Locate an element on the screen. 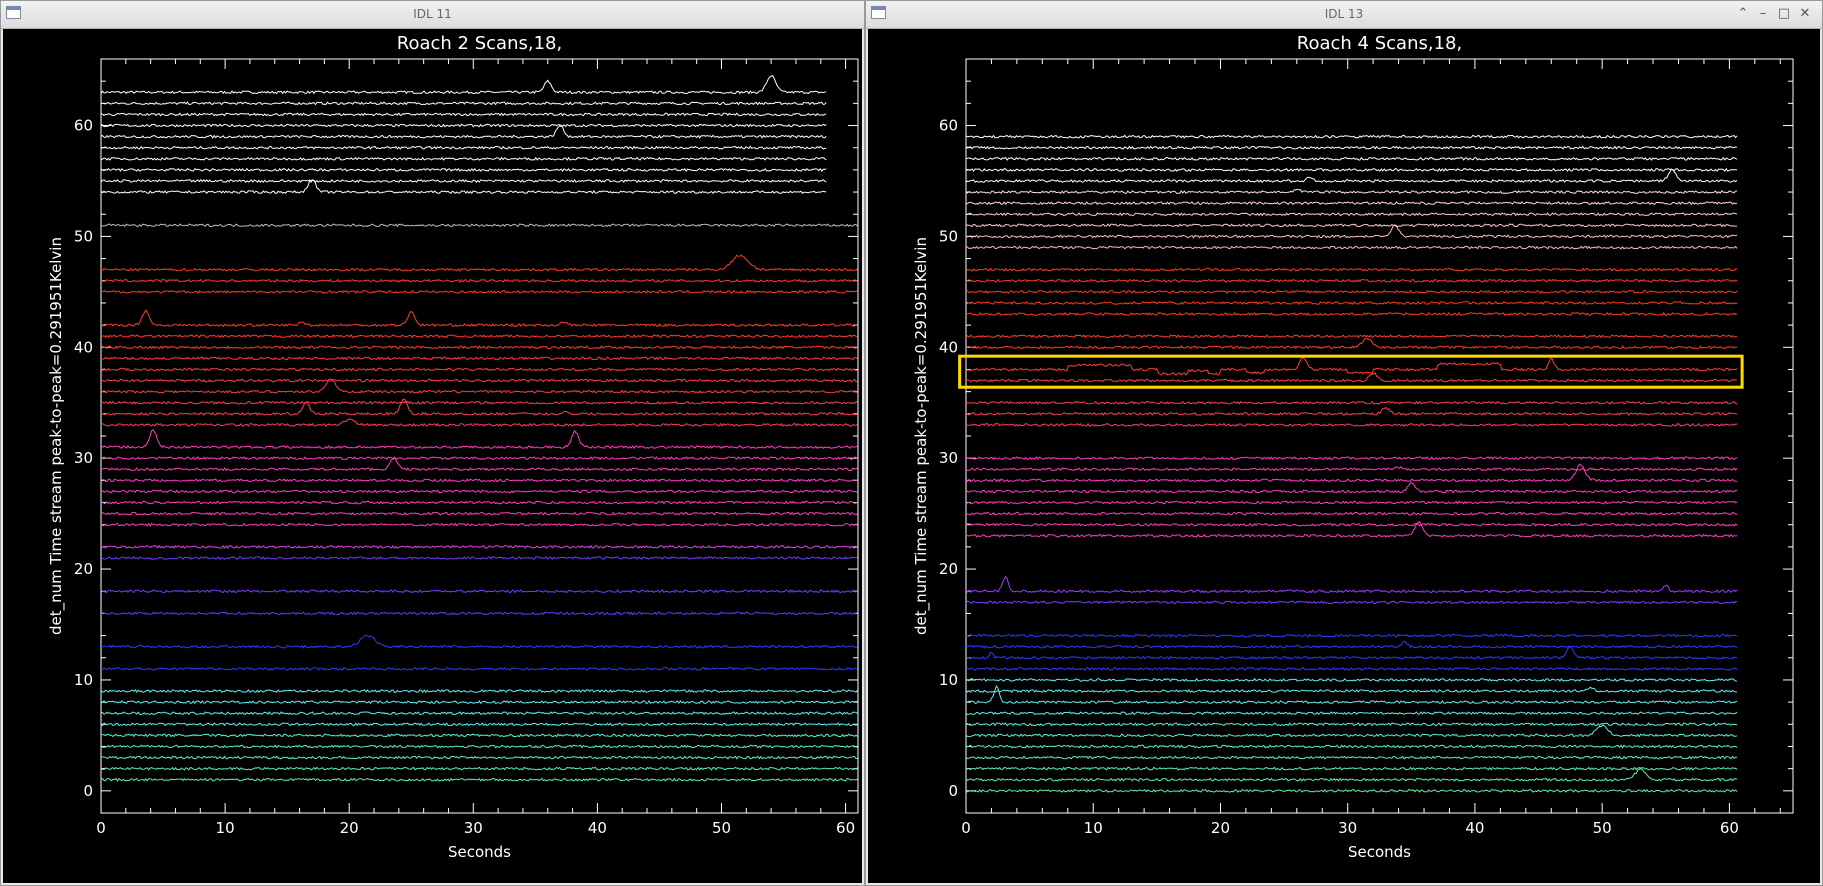 The width and height of the screenshot is (1823, 886). window-titlebar: IDL 13 ⌃ – □ ✕ is located at coordinates (1344, 15).